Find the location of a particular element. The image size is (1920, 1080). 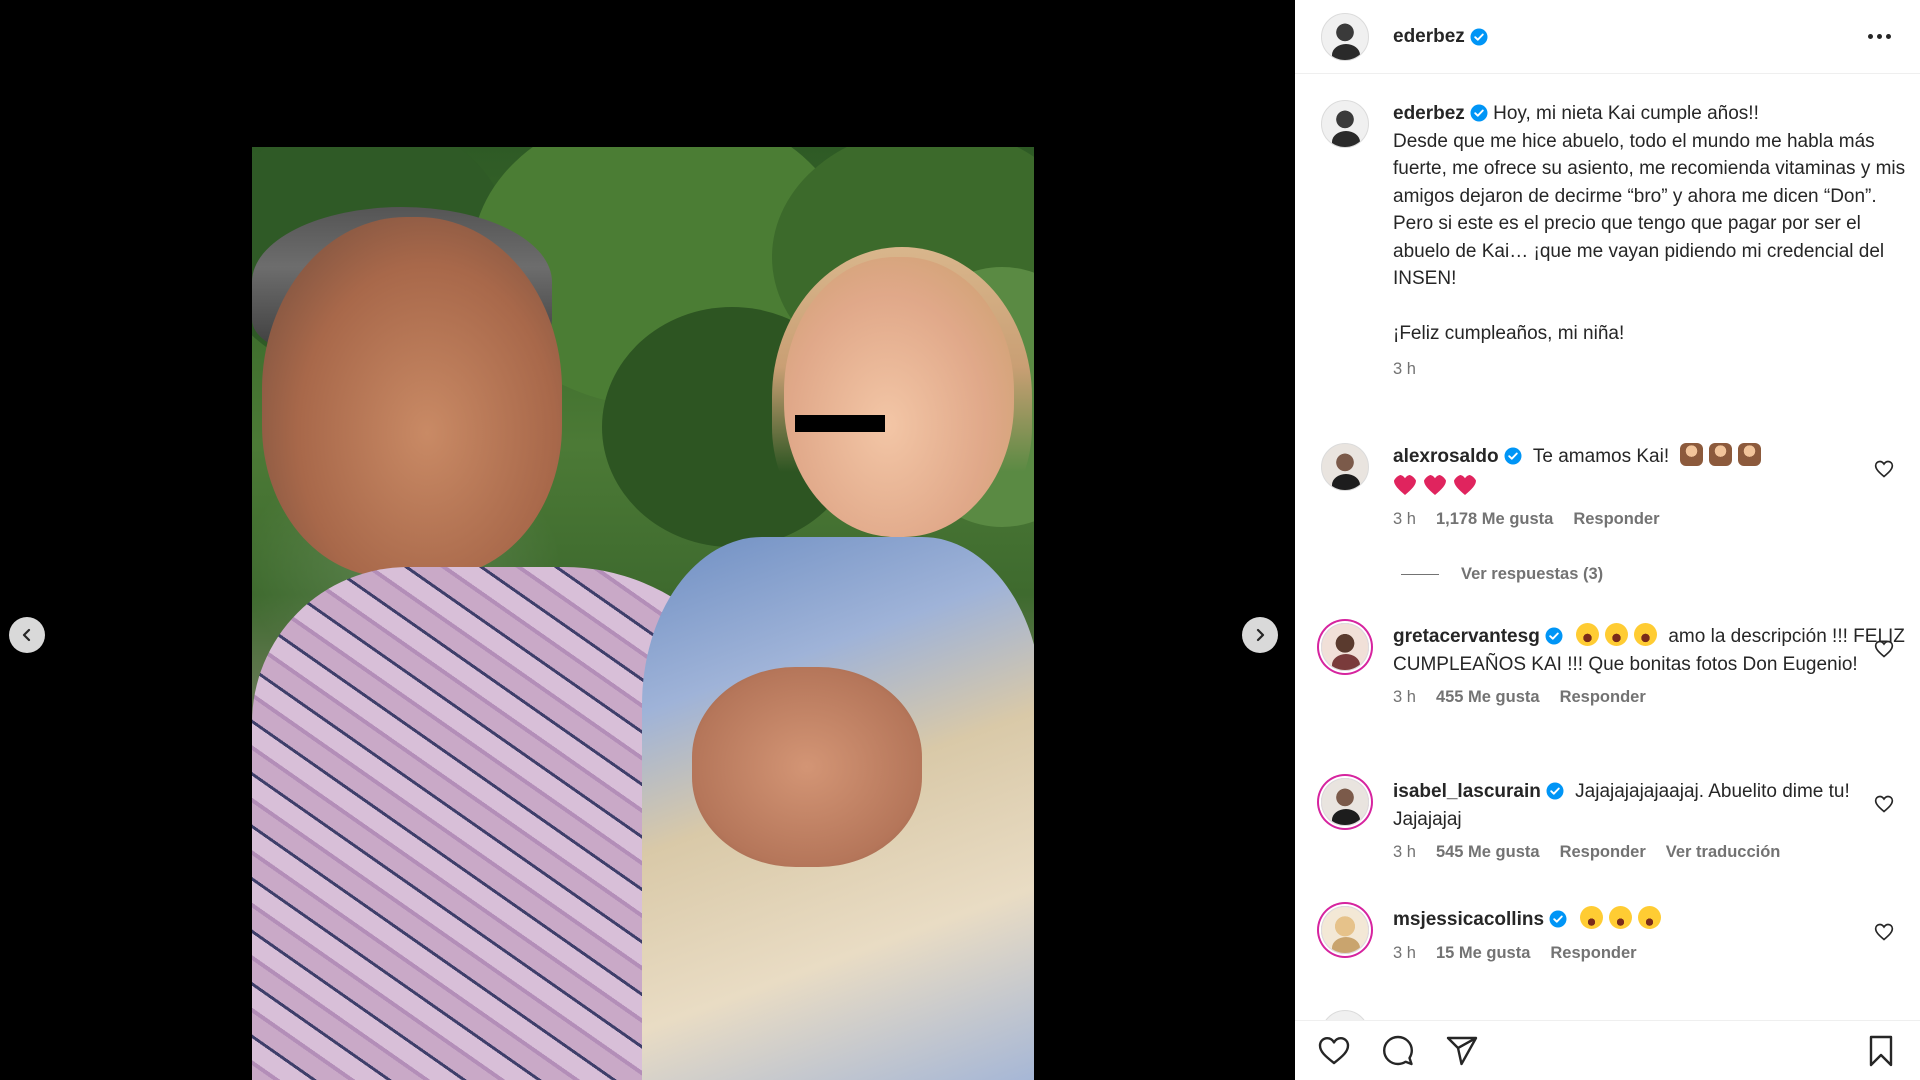

view-replies-button: Ver respuestas (3) is located at coordinates (1502, 574).